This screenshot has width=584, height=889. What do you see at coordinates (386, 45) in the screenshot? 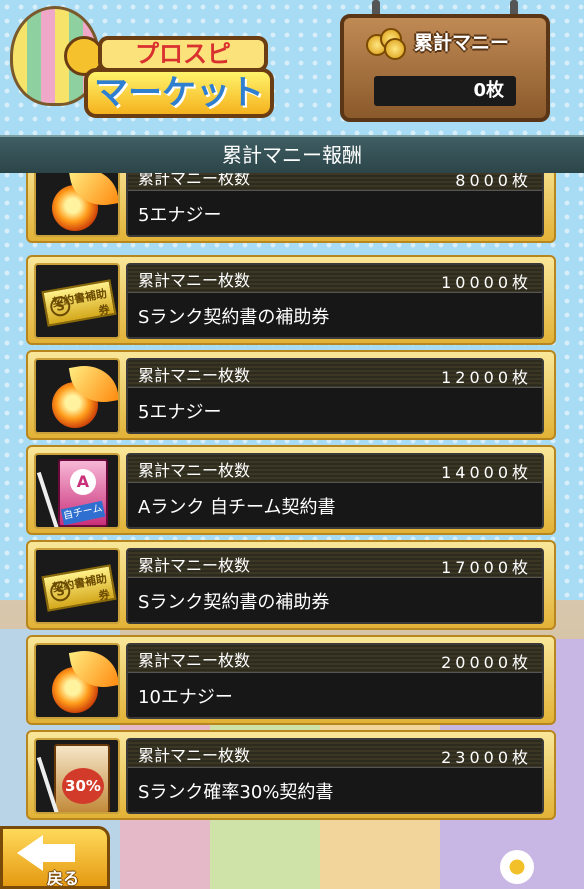
I see `coins-icon` at bounding box center [386, 45].